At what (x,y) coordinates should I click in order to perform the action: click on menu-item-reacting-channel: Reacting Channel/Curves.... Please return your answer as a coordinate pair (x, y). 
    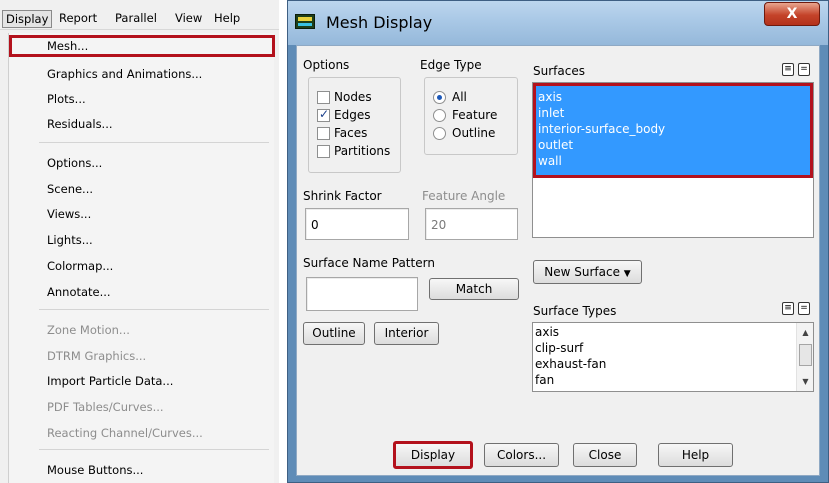
    Looking at the image, I should click on (125, 433).